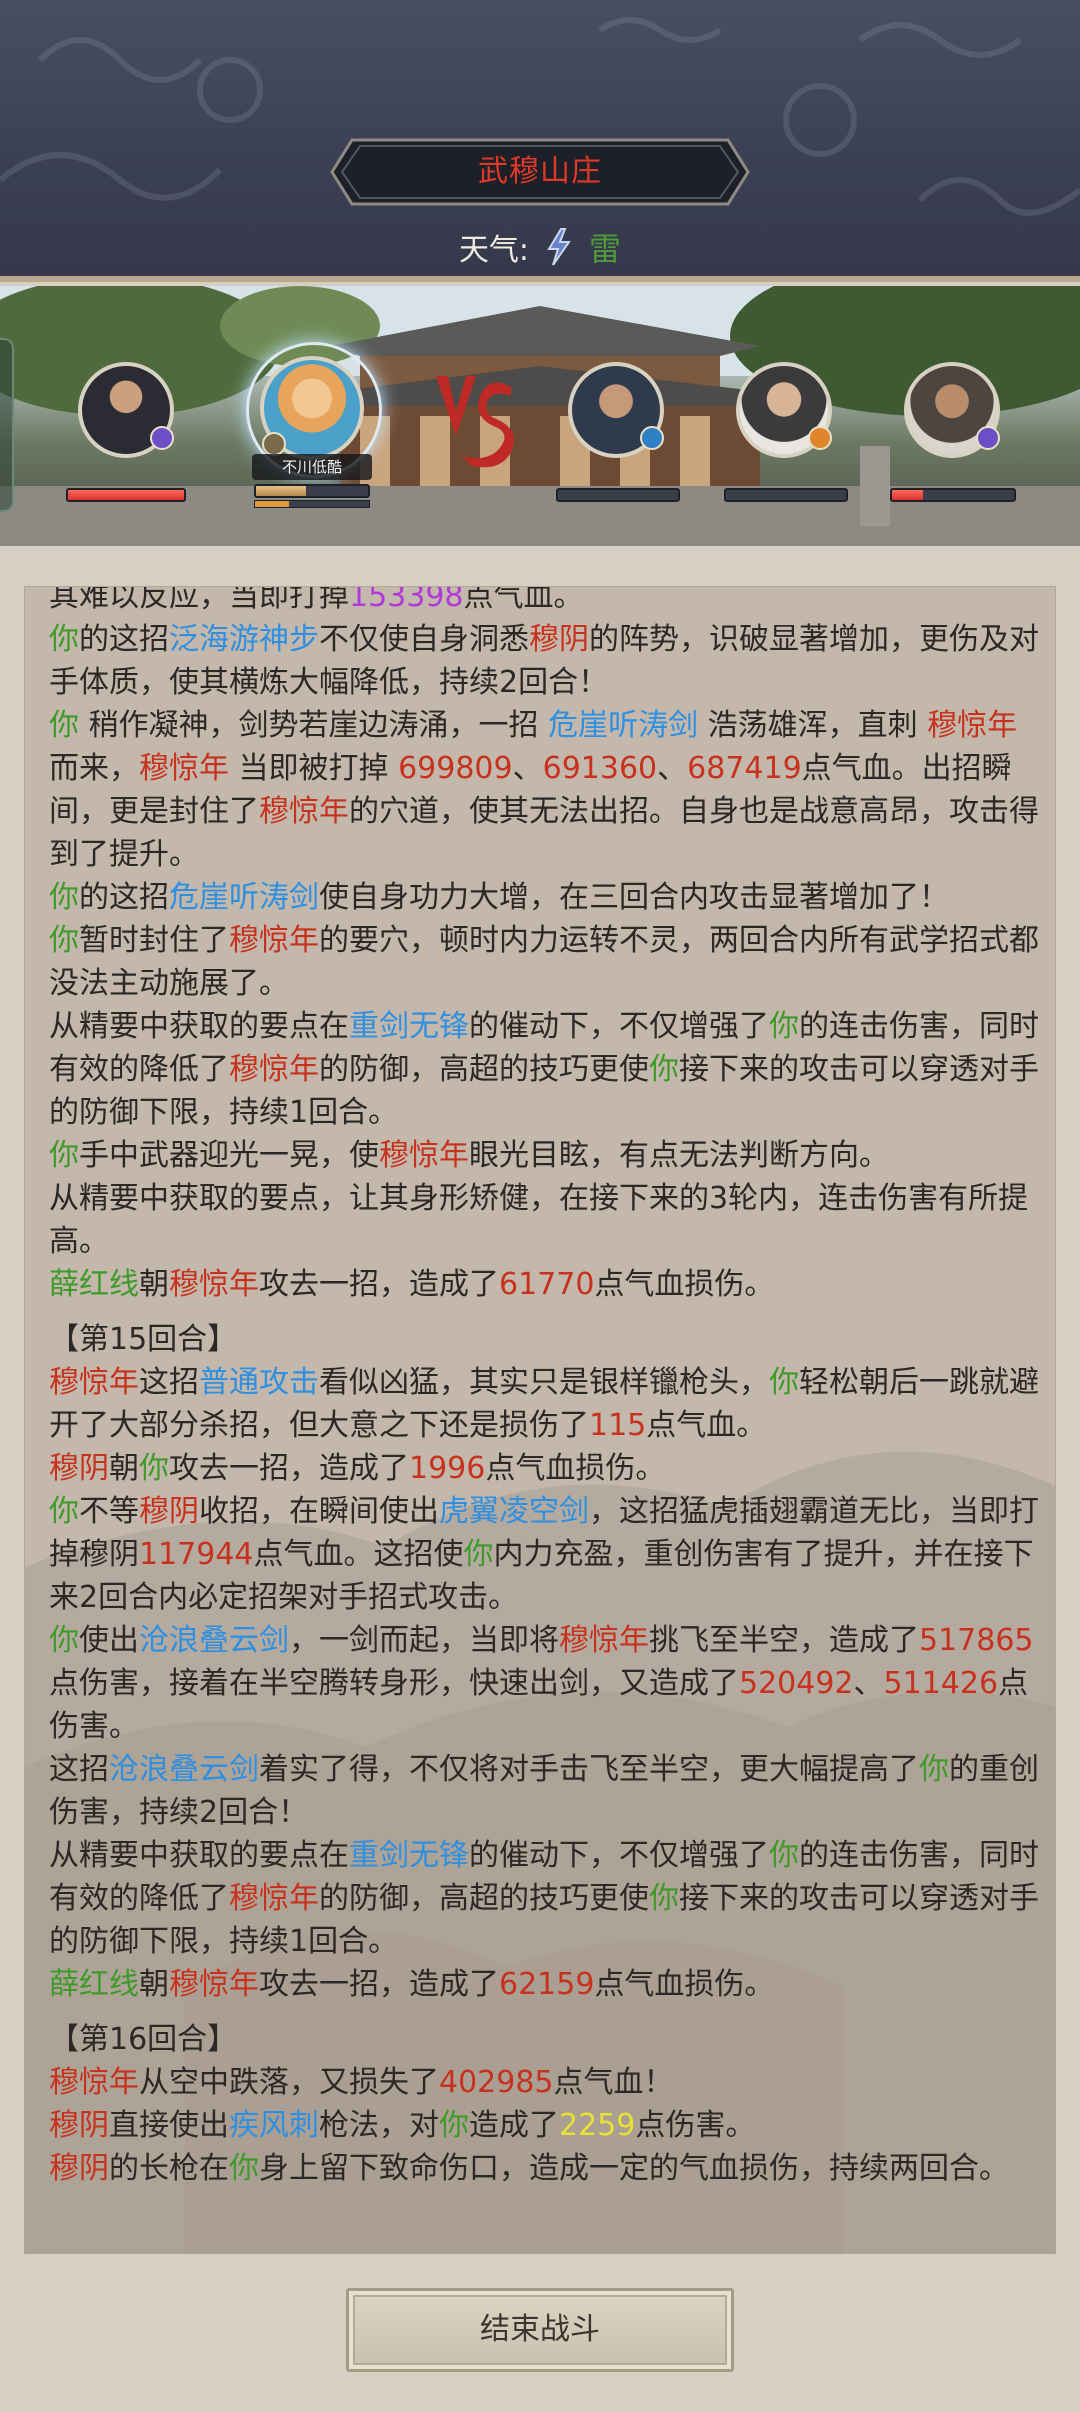 This screenshot has width=1080, height=2412. I want to click on log-segment: 稍作凝神，剑势若崖边涛涌，一招, so click(314, 725).